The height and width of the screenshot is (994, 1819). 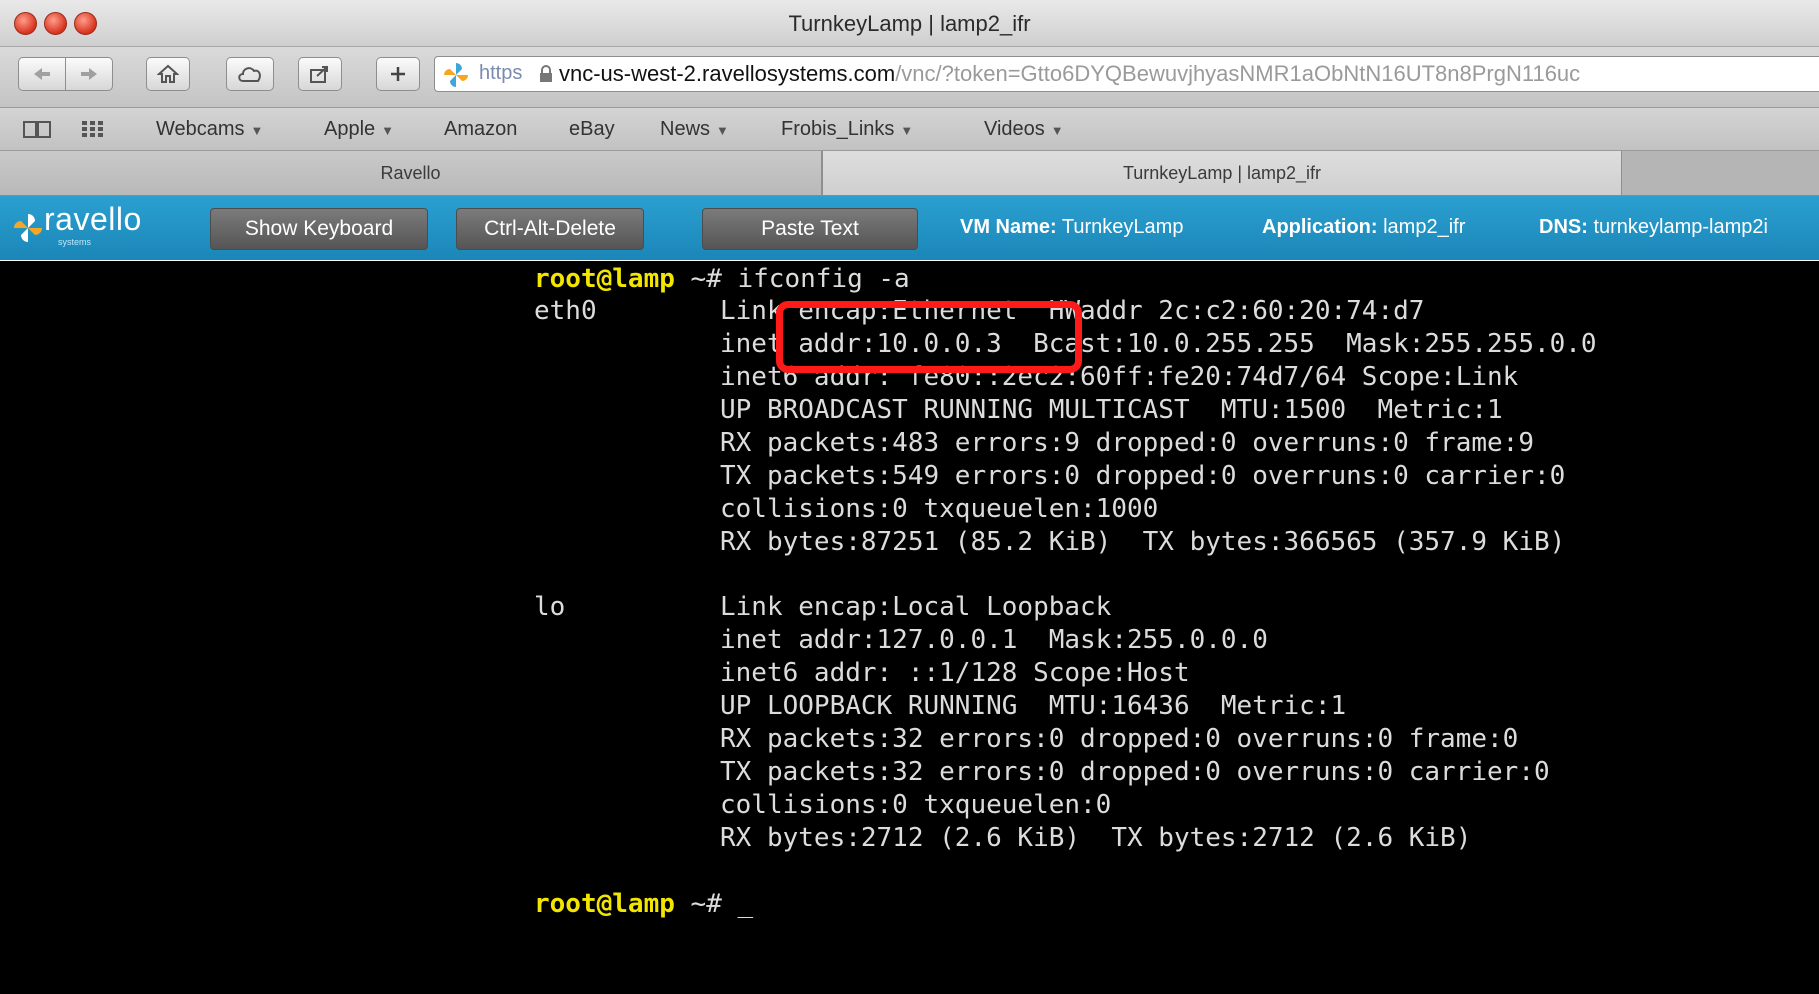 I want to click on button-label: Show Keyboard, so click(x=319, y=228).